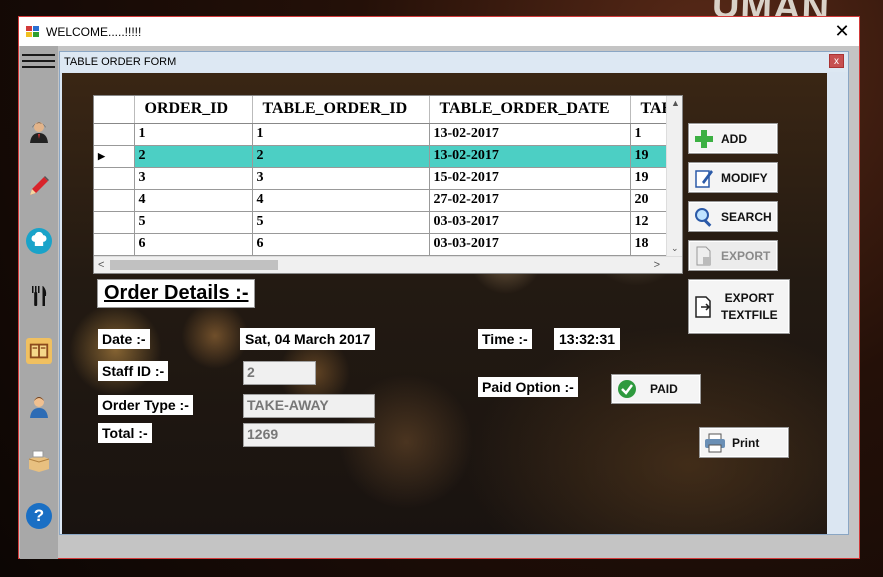 Image resolution: width=883 pixels, height=577 pixels. What do you see at coordinates (176, 293) in the screenshot?
I see `order-details-heading: Order Details :-` at bounding box center [176, 293].